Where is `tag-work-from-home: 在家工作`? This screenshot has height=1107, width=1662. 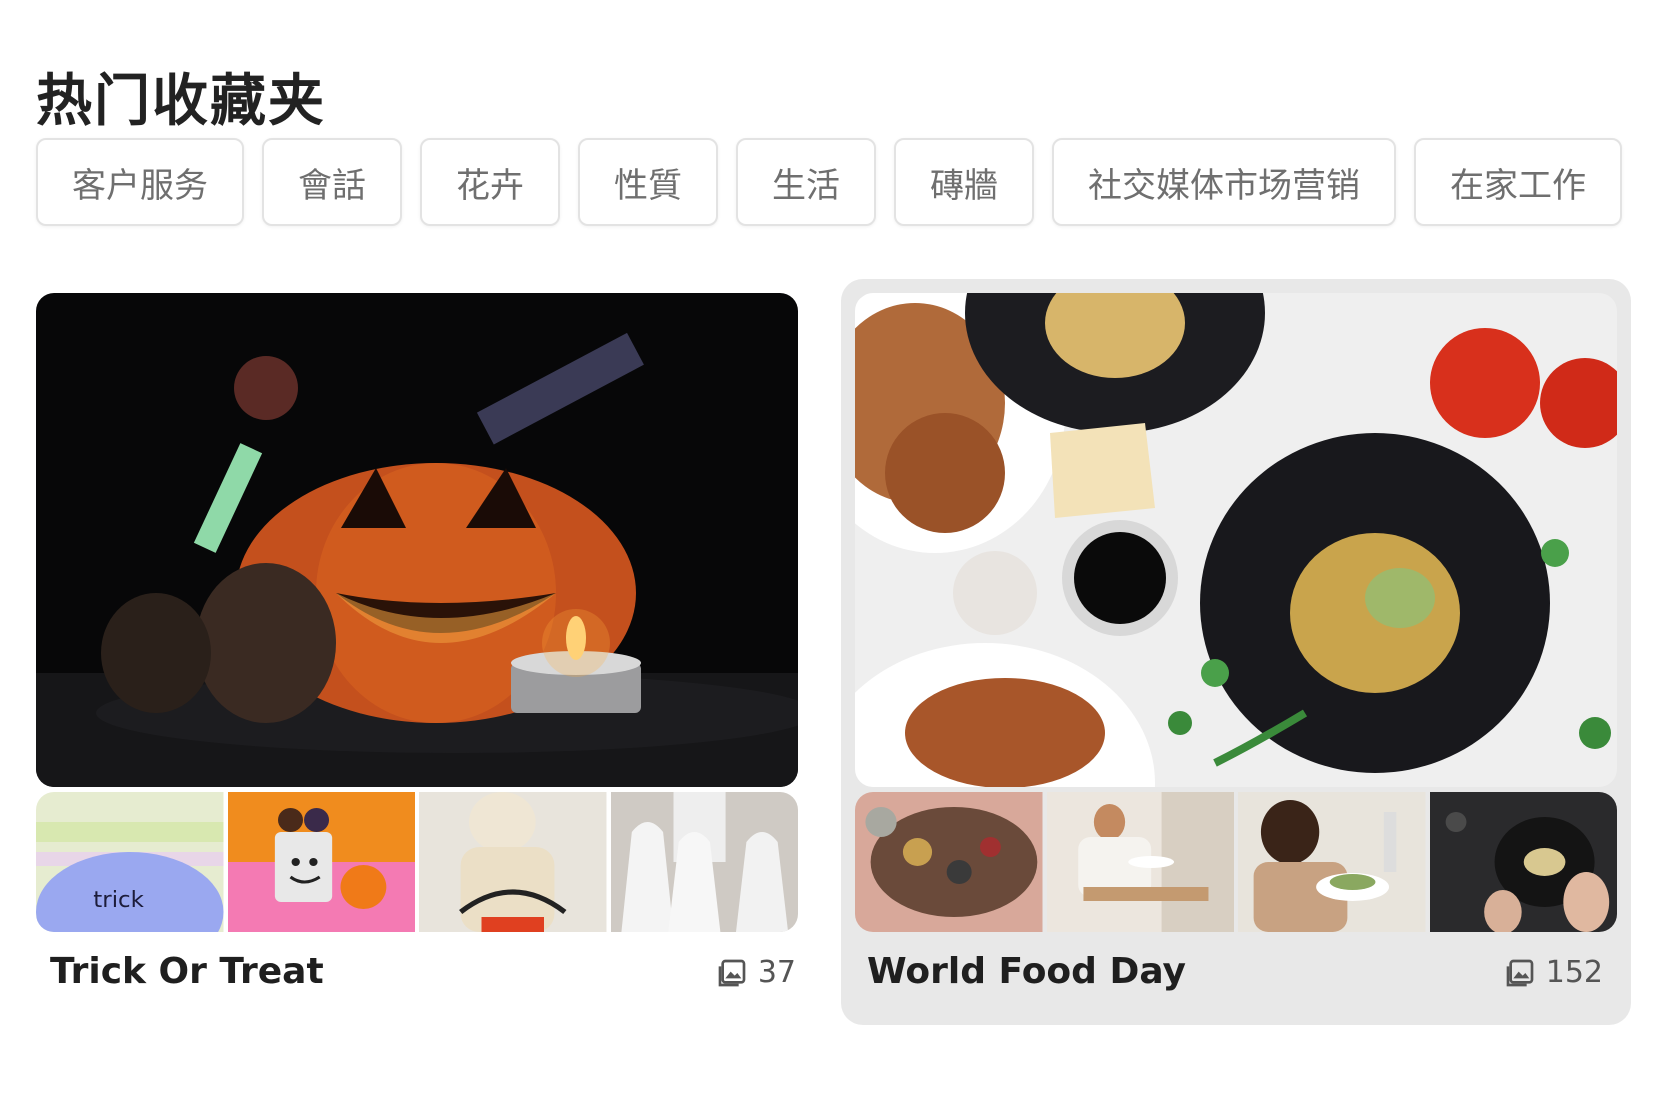
tag-work-from-home: 在家工作 is located at coordinates (1518, 182).